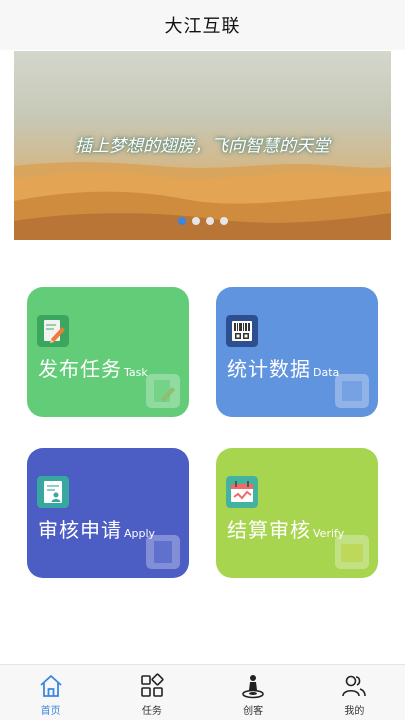 The width and height of the screenshot is (405, 720). I want to click on tab-label: 任务, so click(151, 711).